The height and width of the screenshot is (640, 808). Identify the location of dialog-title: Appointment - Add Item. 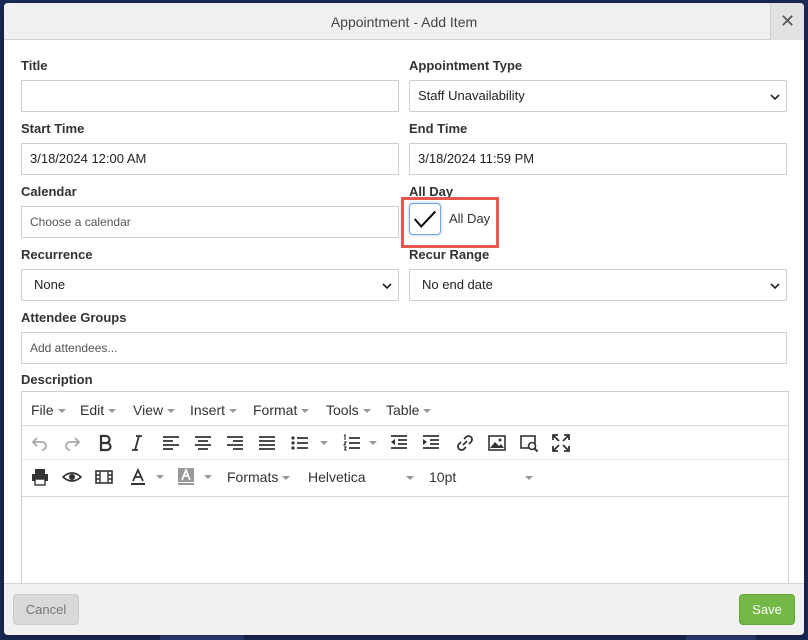
(404, 22).